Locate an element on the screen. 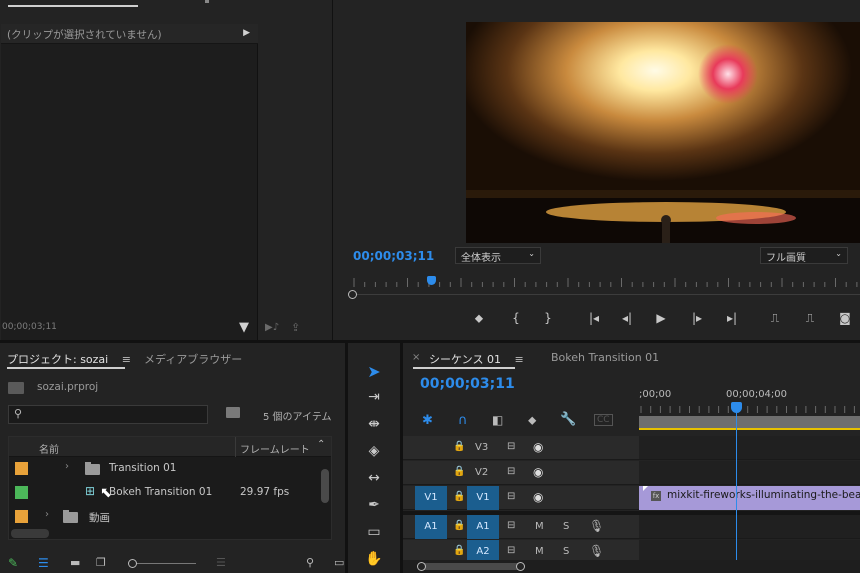 The image size is (860, 573). program-scrubber is located at coordinates (604, 295).